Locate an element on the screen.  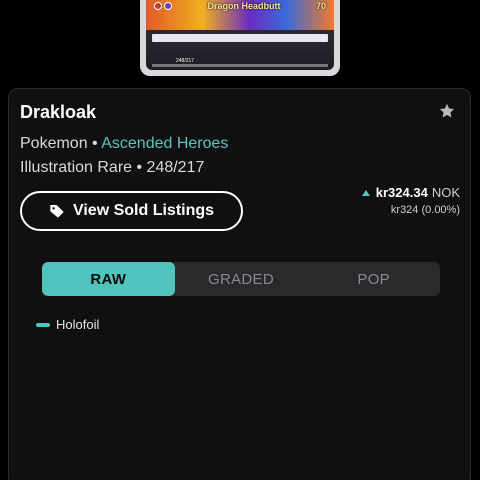
card-attack-name: Dragon Headbutt is located at coordinates (244, 6).